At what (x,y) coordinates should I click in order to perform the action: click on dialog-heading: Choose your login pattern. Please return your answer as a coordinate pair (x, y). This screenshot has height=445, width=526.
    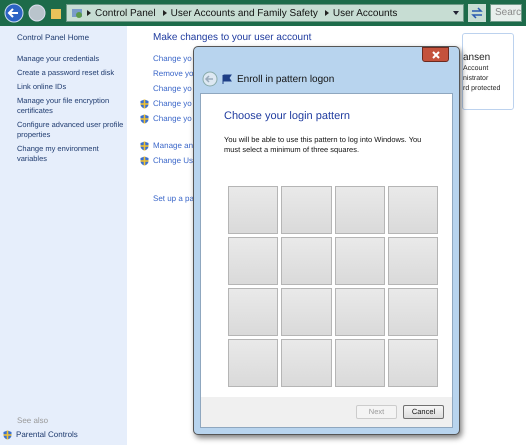
    Looking at the image, I should click on (287, 116).